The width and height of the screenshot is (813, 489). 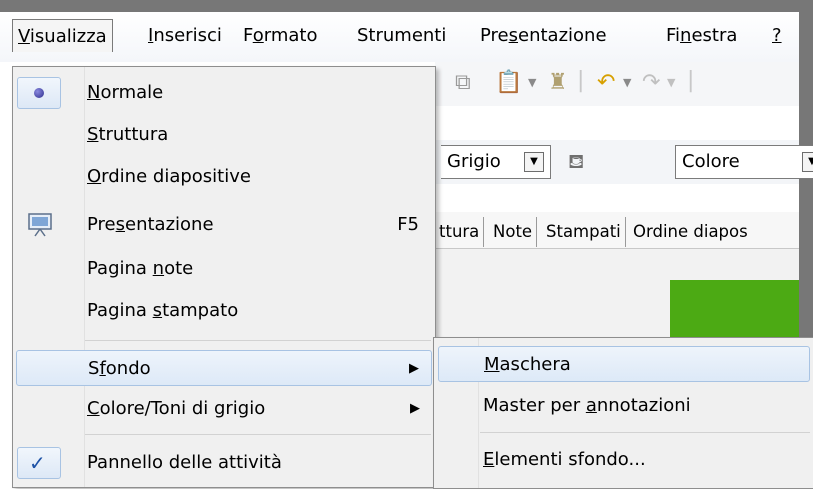 What do you see at coordinates (463, 82) in the screenshot?
I see `copy-icon: ⧉` at bounding box center [463, 82].